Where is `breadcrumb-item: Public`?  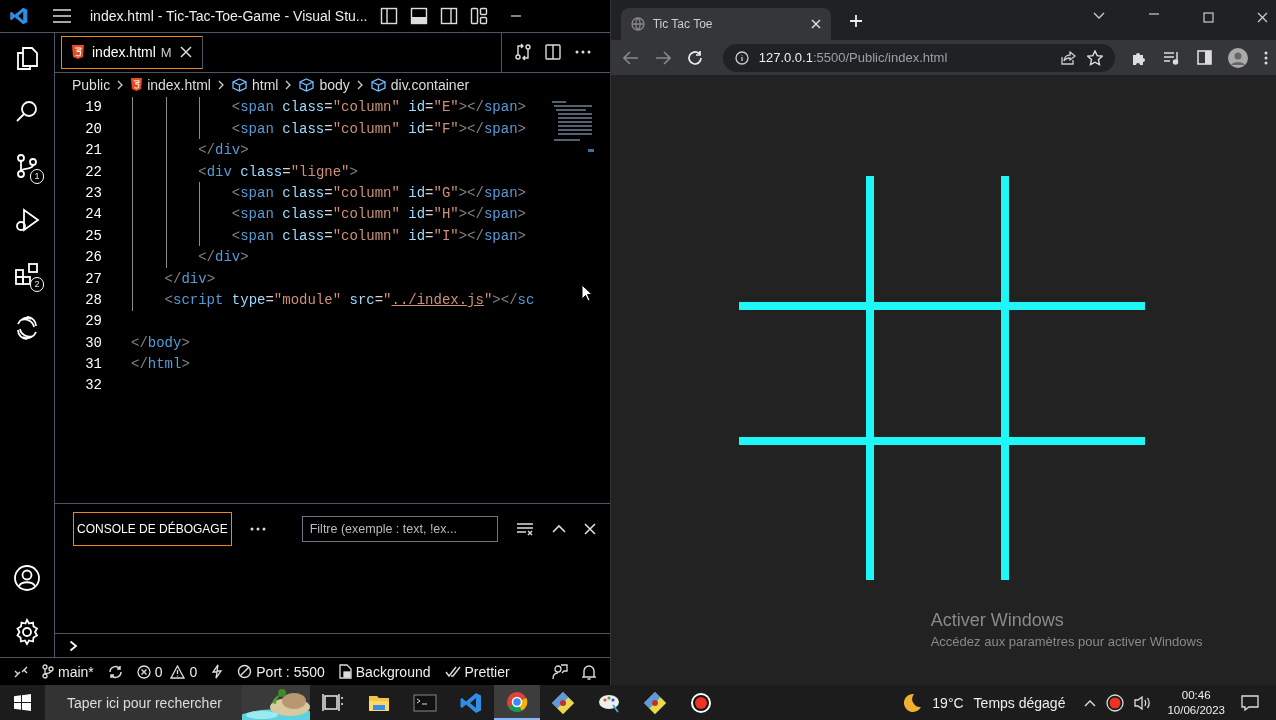 breadcrumb-item: Public is located at coordinates (91, 84).